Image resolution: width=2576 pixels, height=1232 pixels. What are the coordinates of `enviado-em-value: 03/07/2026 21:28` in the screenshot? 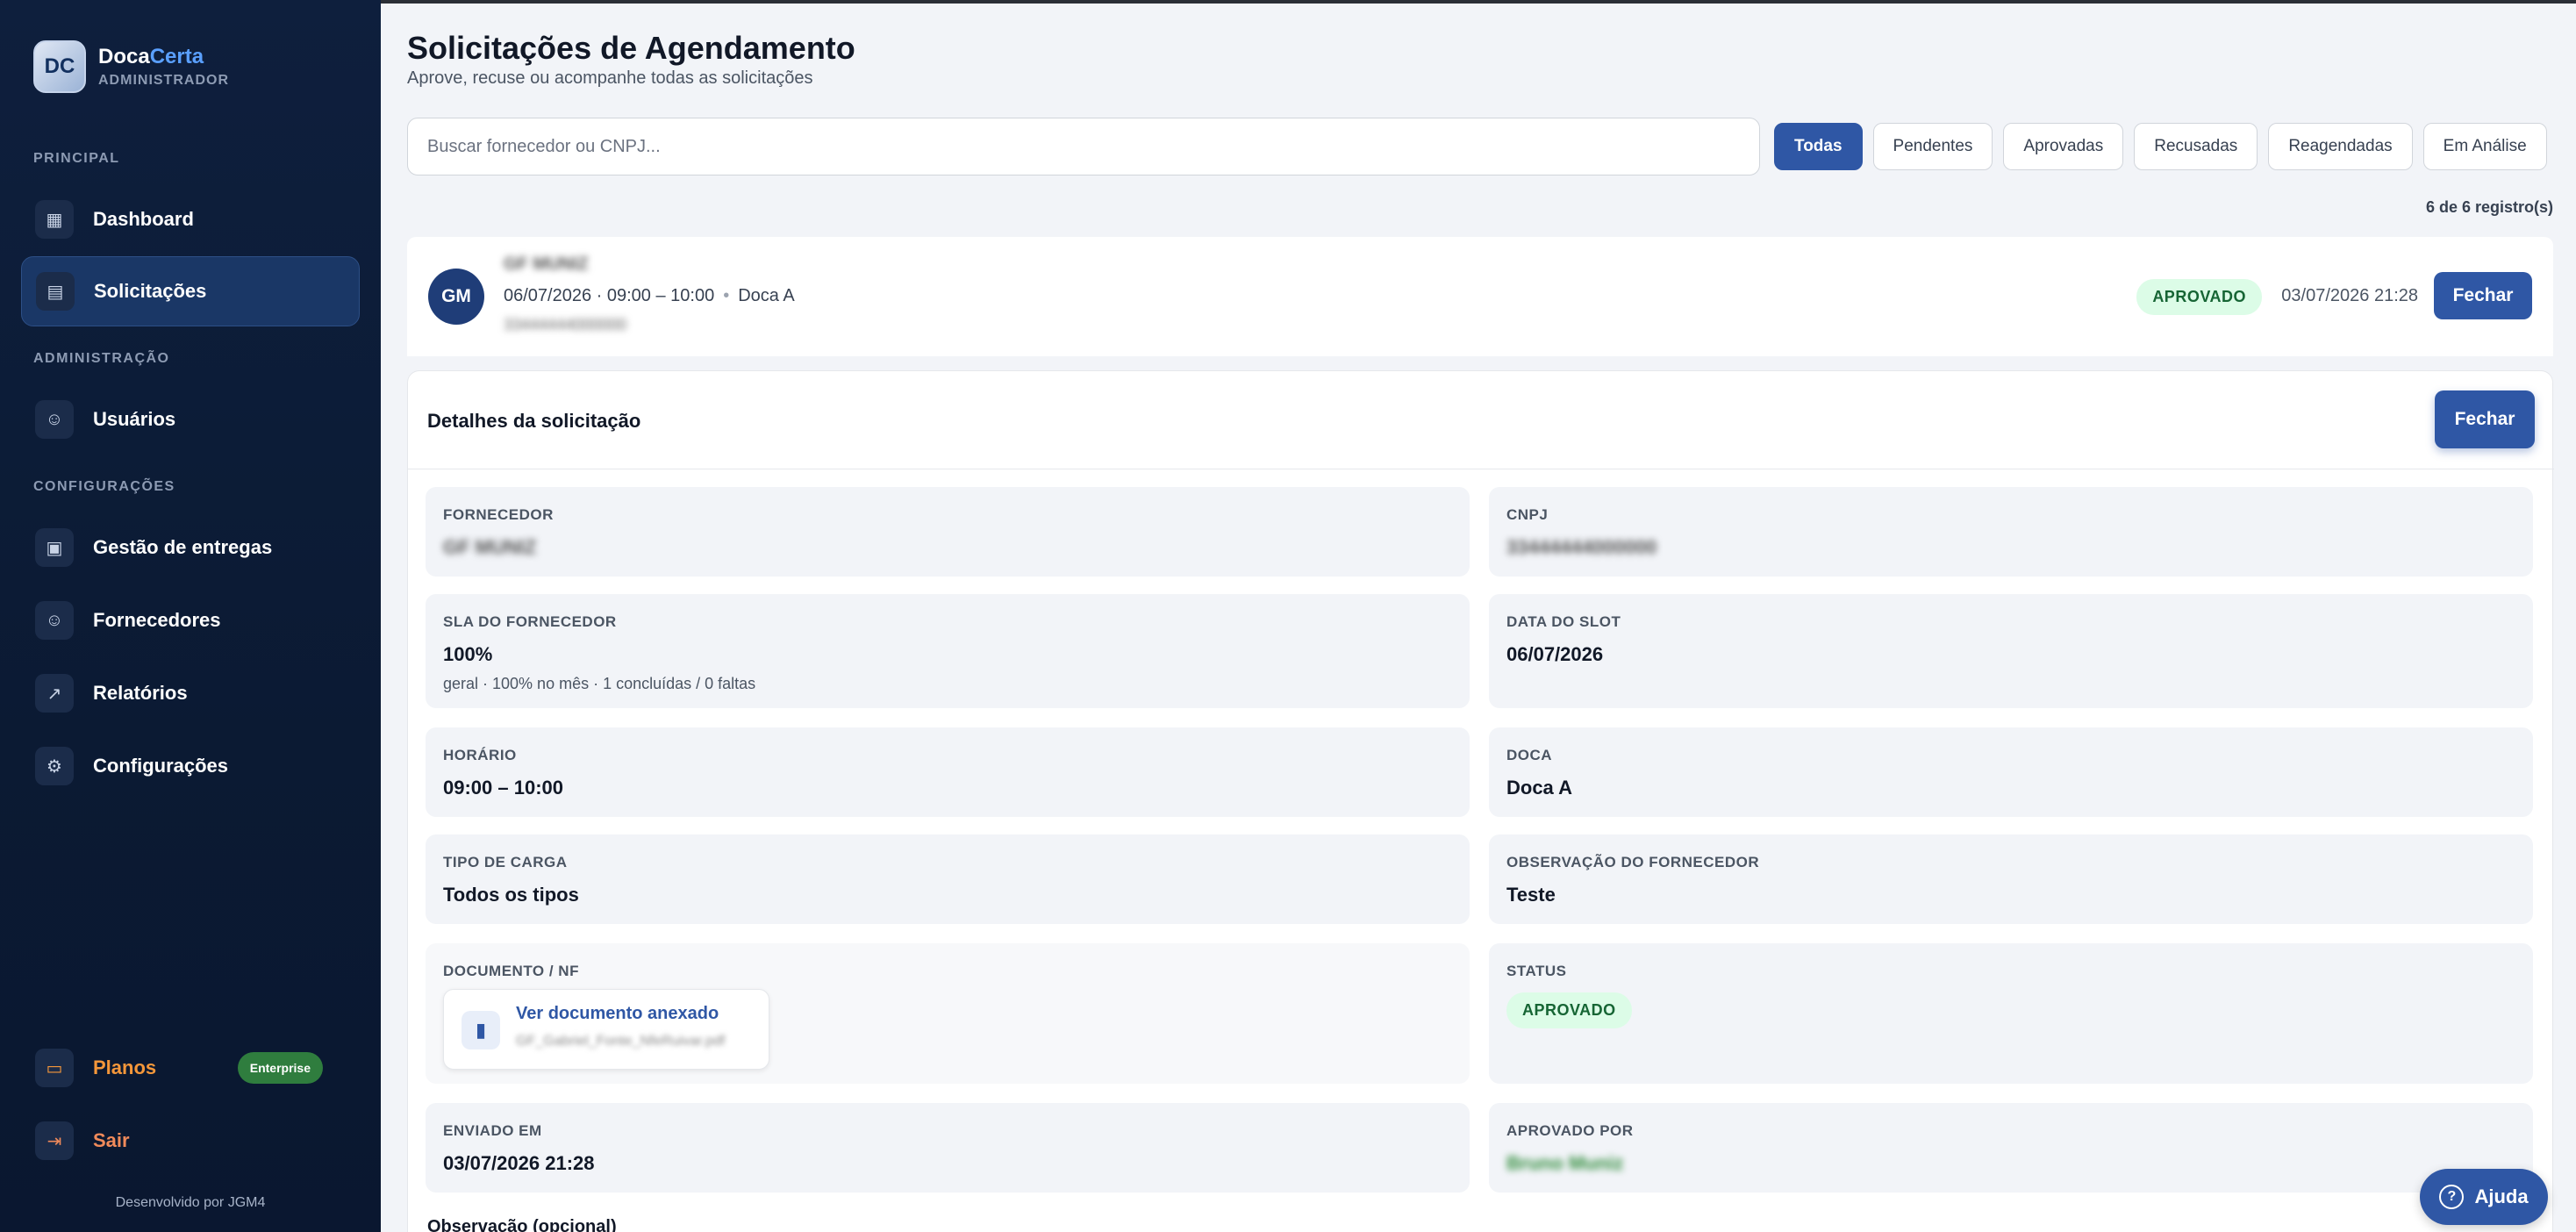 It's located at (519, 1163).